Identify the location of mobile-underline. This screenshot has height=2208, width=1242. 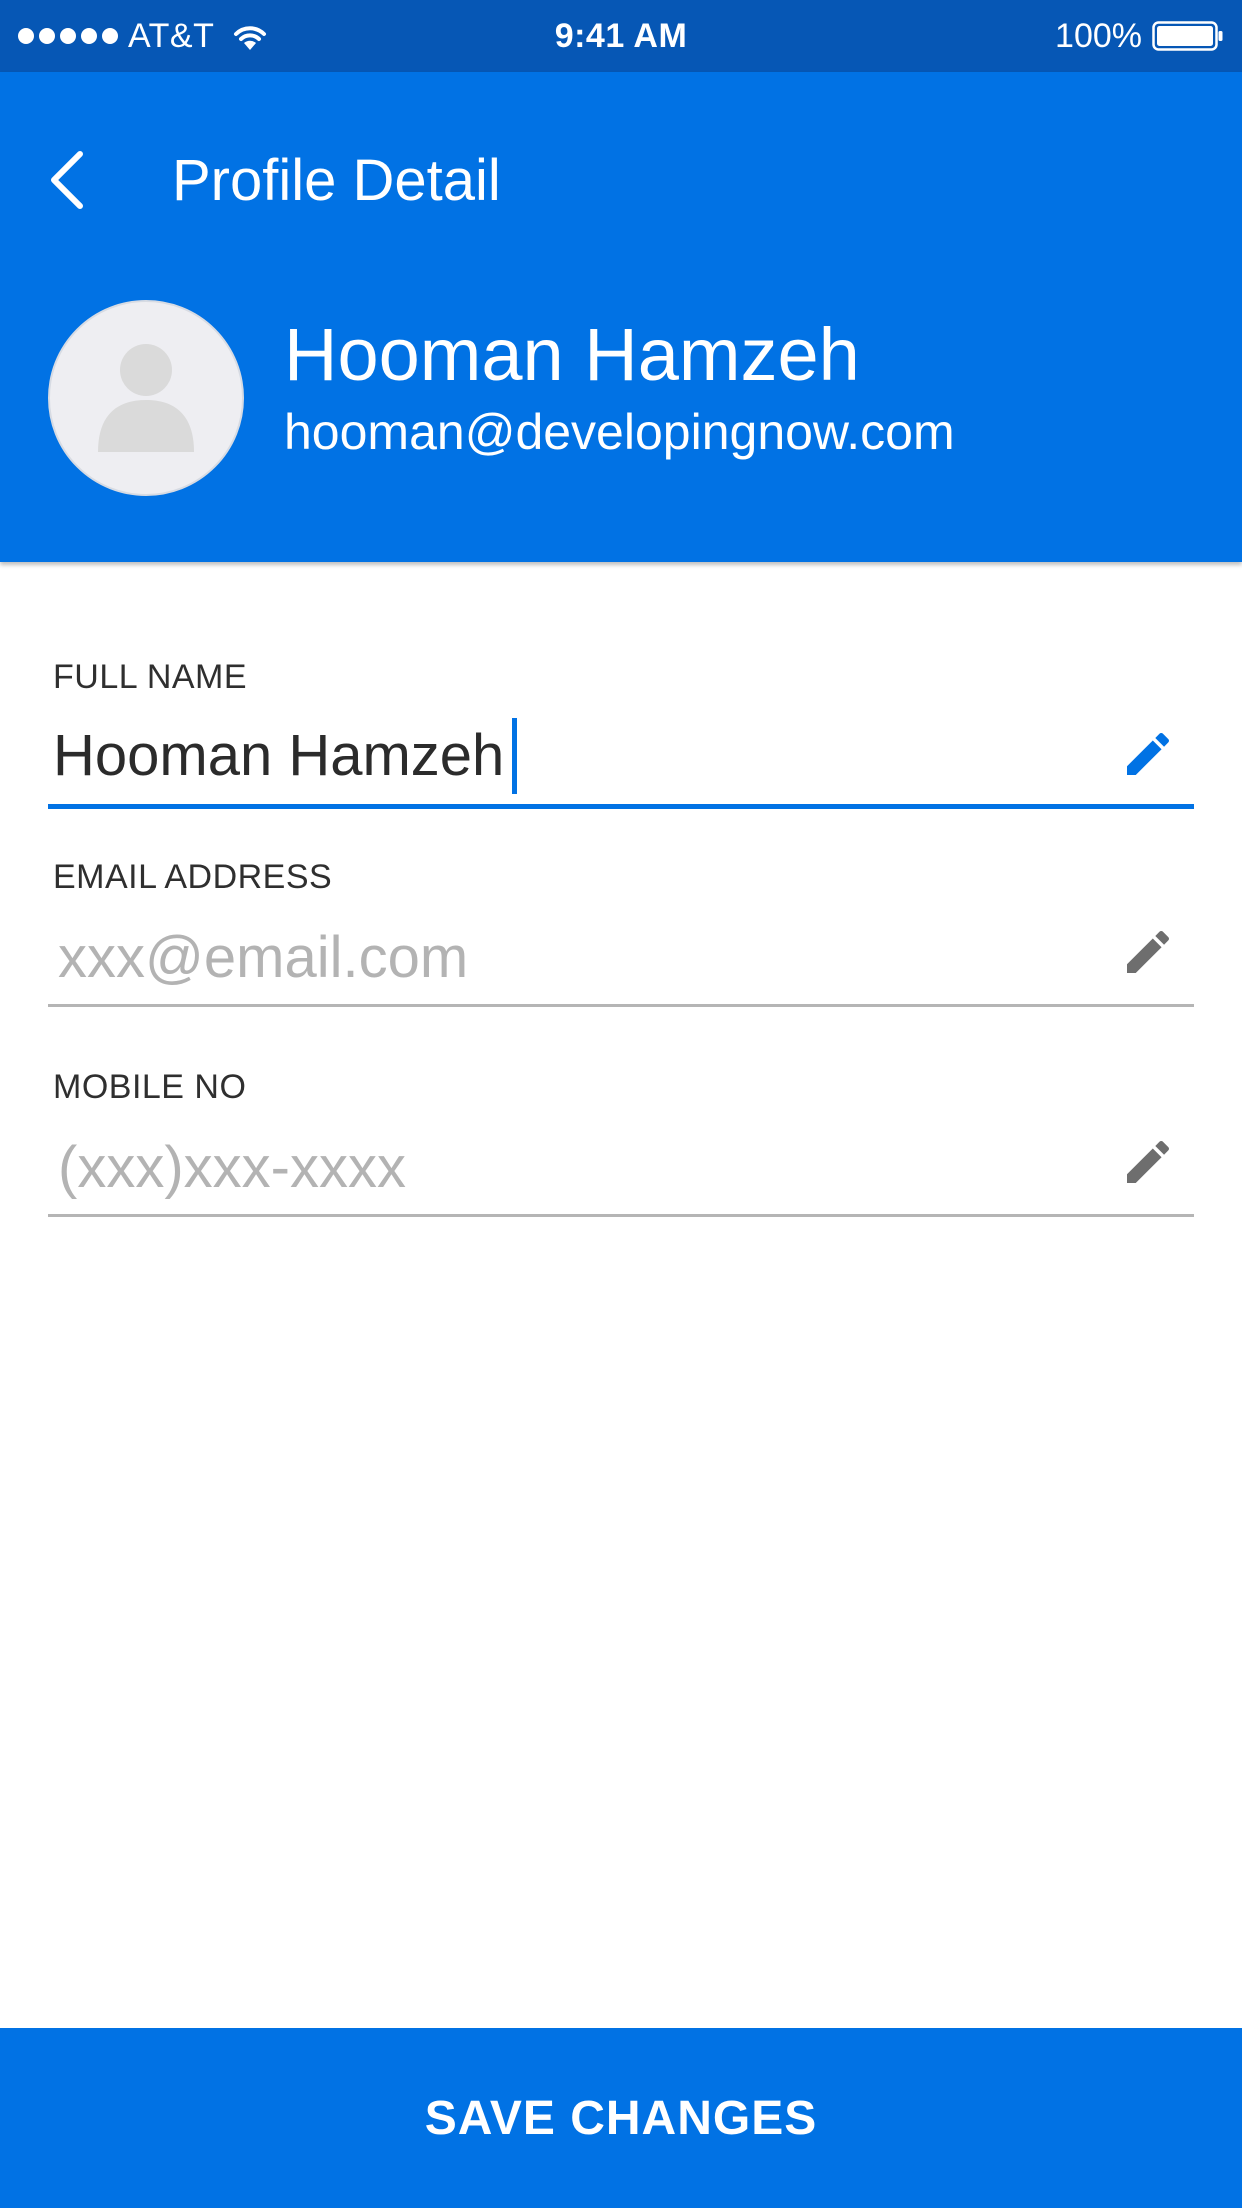
(621, 1215).